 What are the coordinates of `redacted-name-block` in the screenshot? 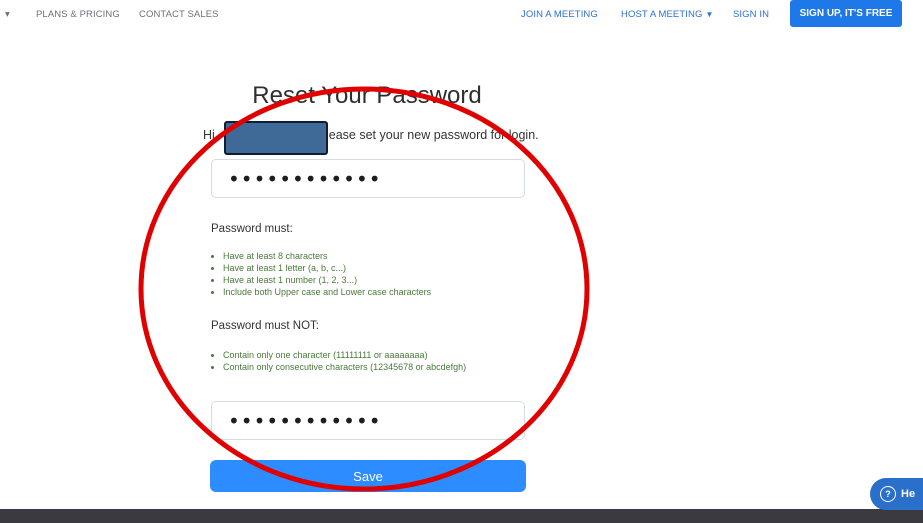 It's located at (276, 138).